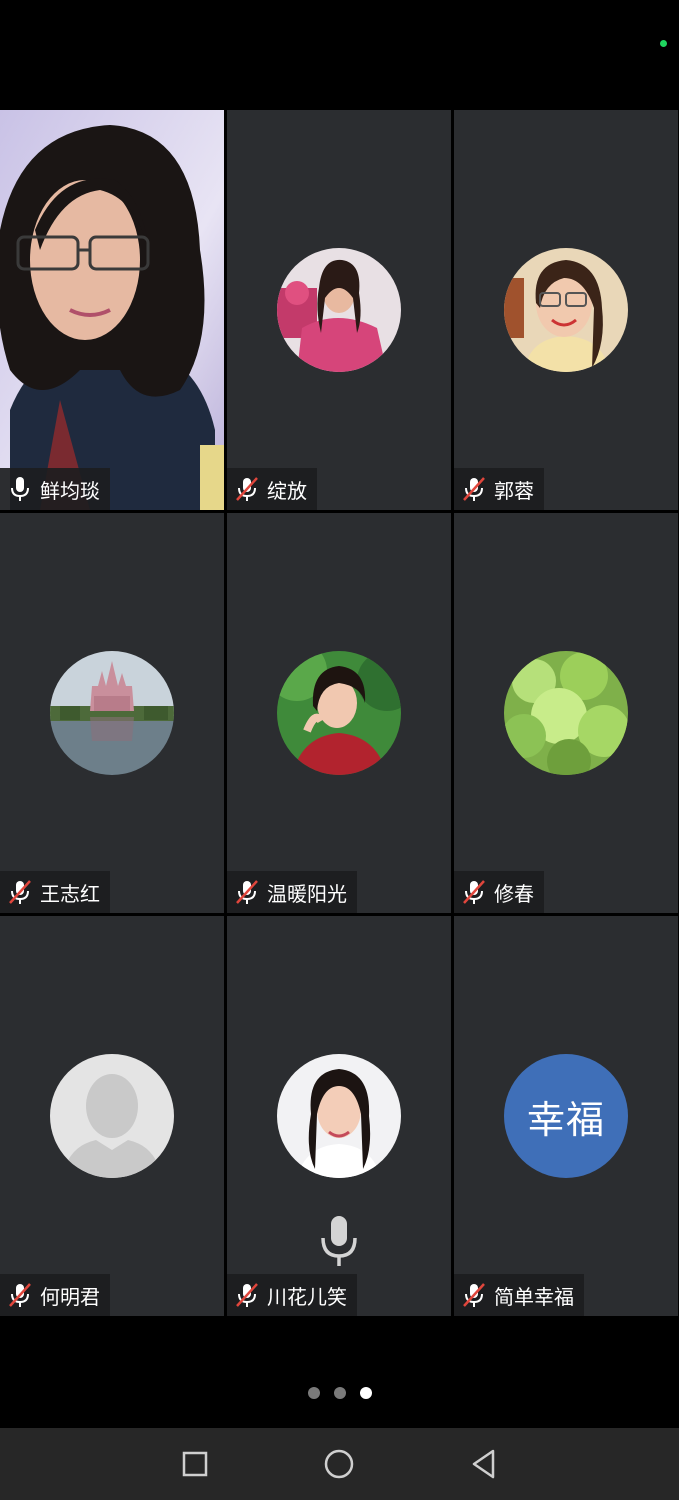 The height and width of the screenshot is (1500, 679). I want to click on status-indicator-dot, so click(663, 43).